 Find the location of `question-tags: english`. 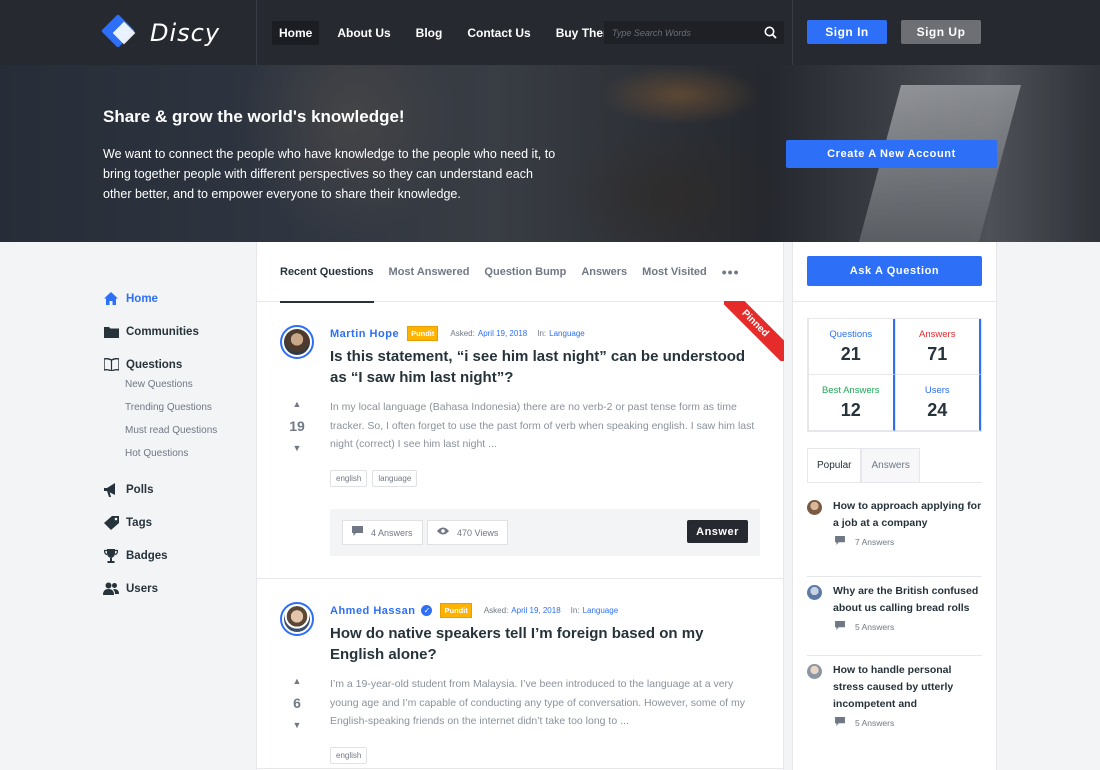

question-tags: english is located at coordinates (351, 755).